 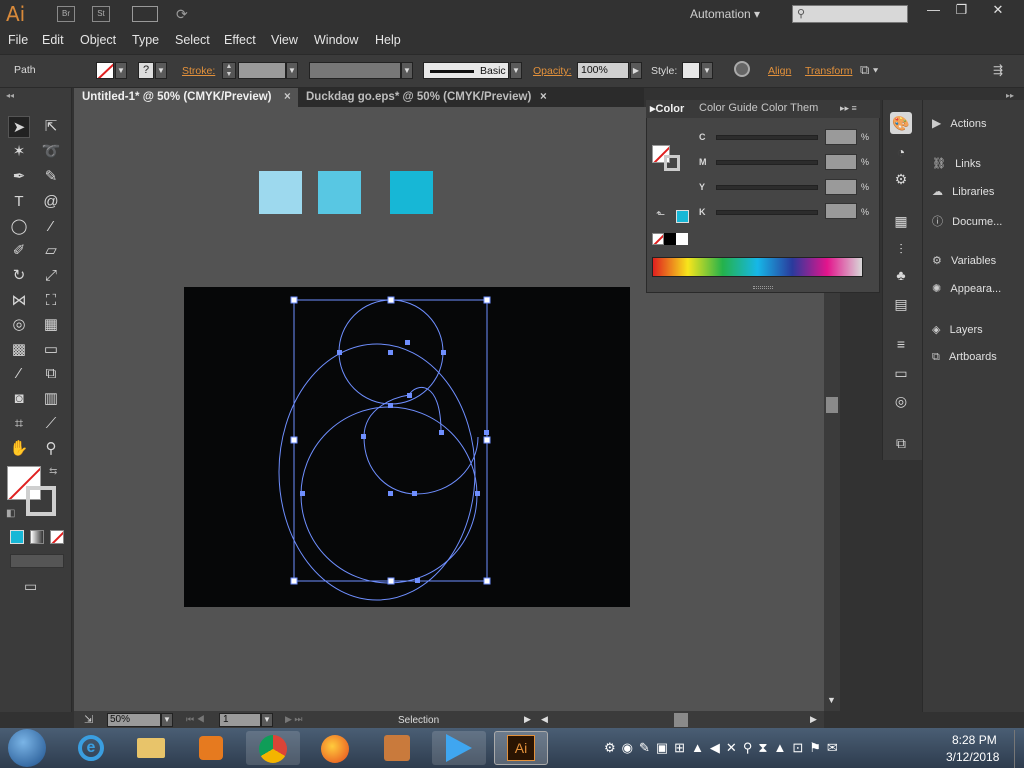 I want to click on close-tab-icon: ×, so click(x=543, y=97).